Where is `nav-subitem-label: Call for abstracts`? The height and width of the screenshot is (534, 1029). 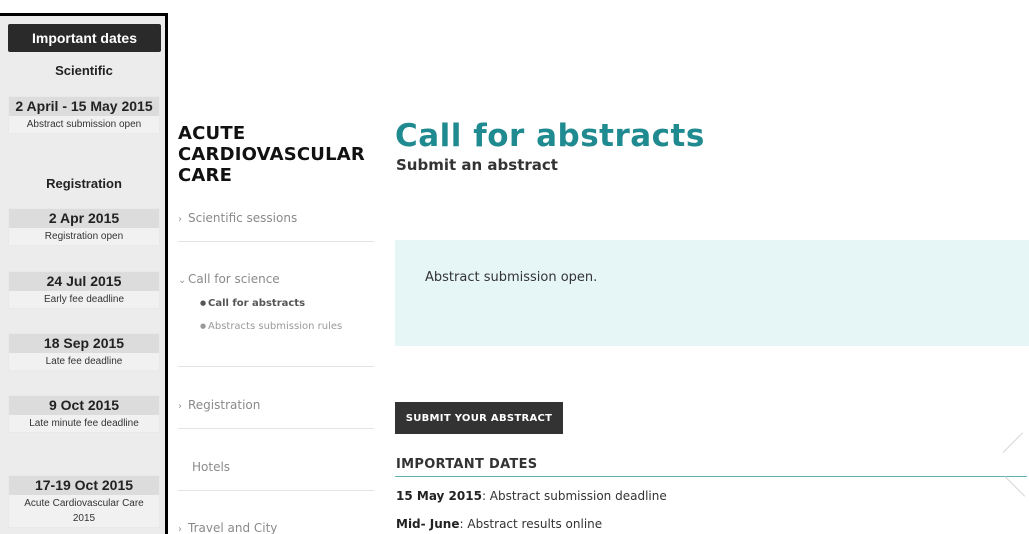 nav-subitem-label: Call for abstracts is located at coordinates (257, 303).